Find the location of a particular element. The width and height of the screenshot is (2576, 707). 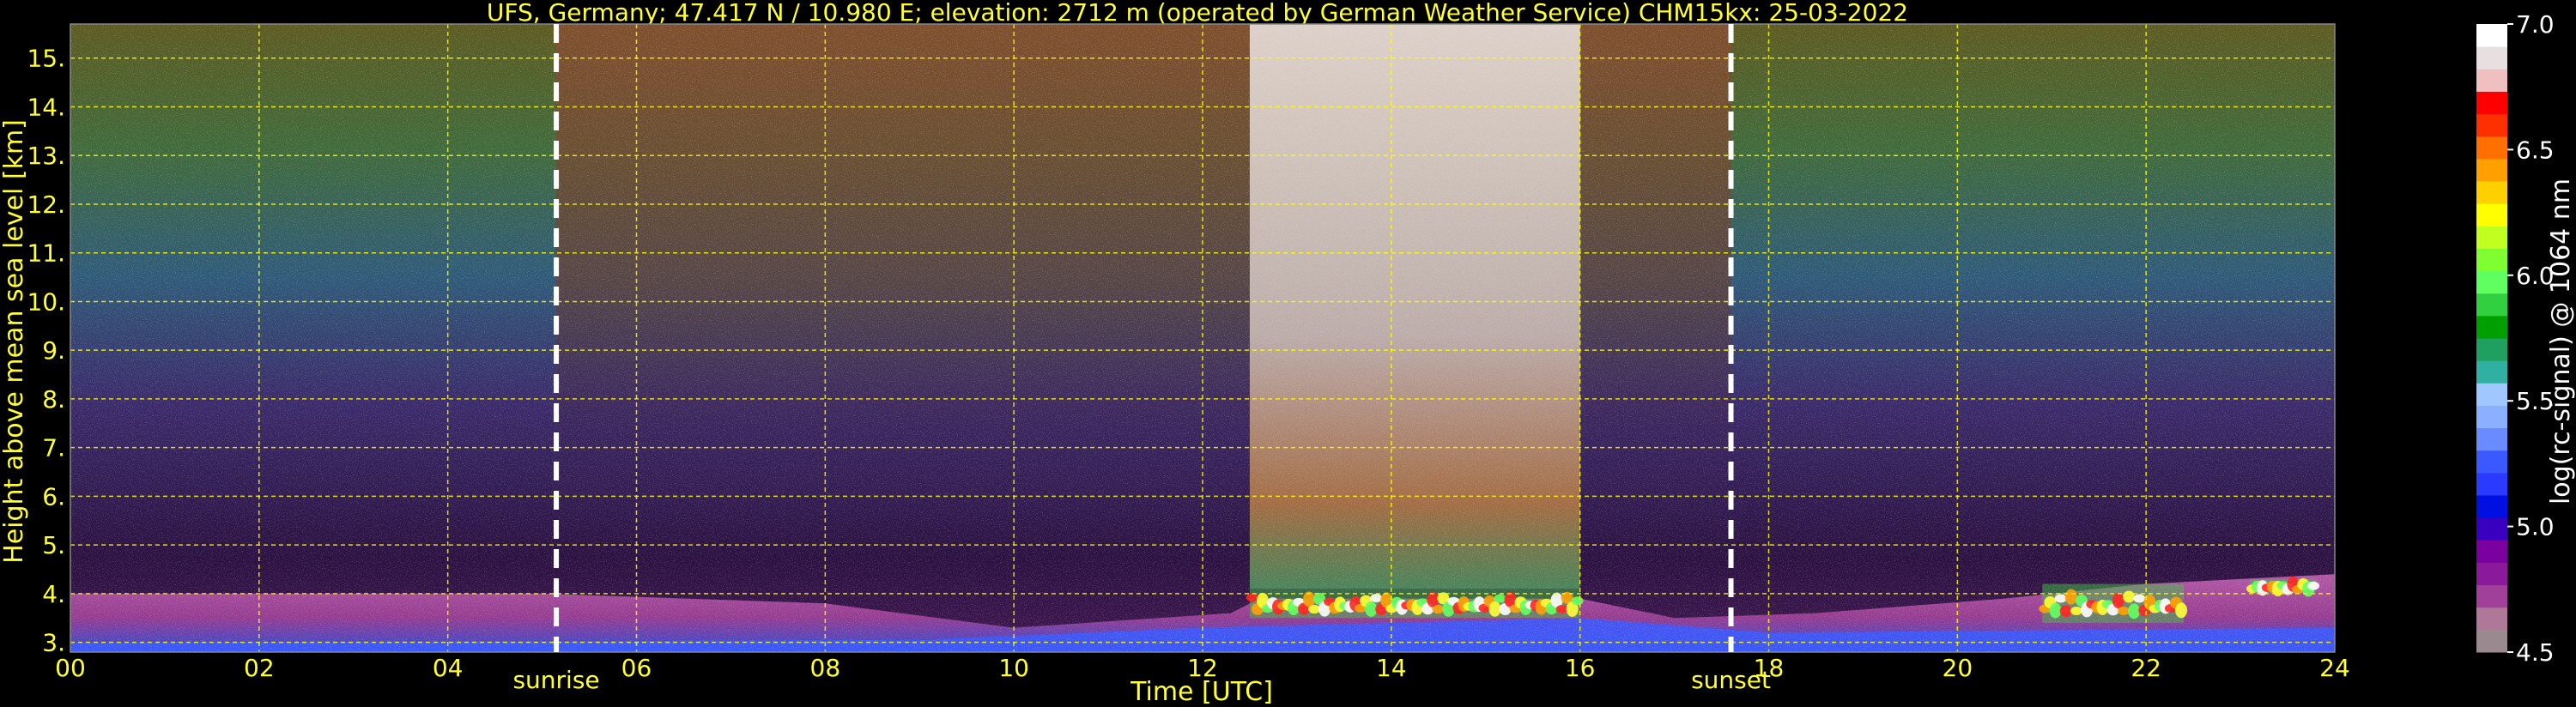

colorbar-tick-label: 5.0 is located at coordinates (2535, 527).